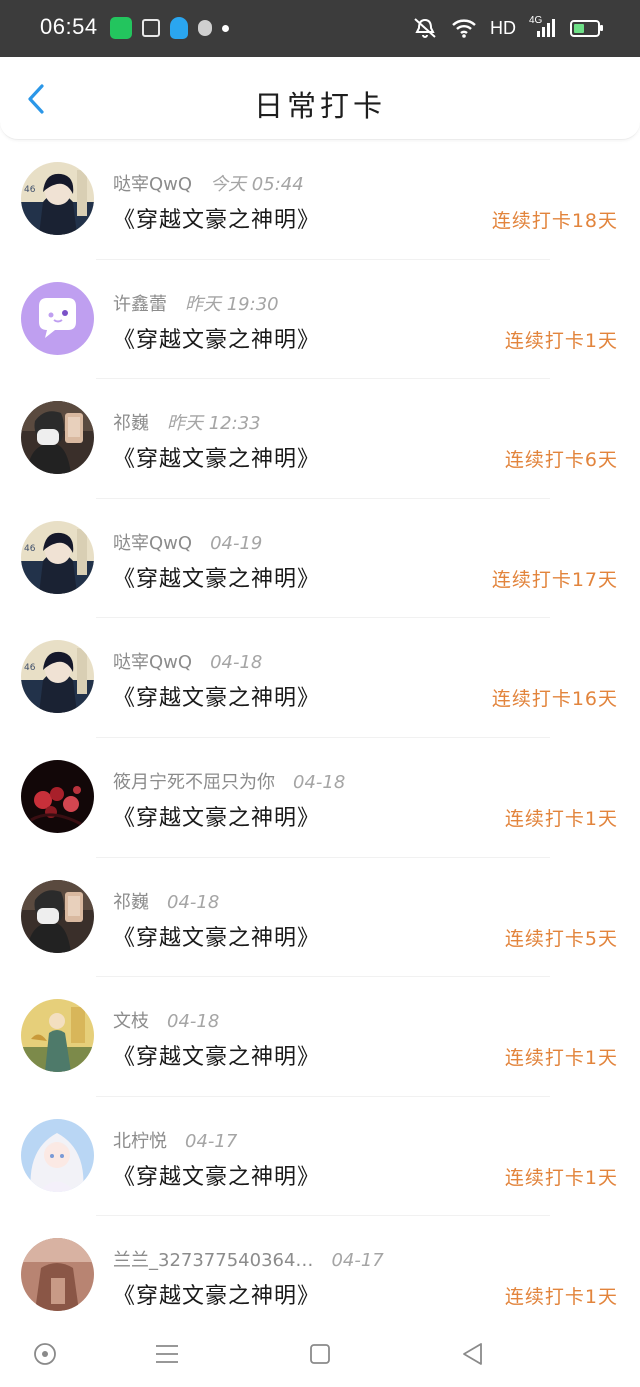  Describe the element at coordinates (320, 1276) in the screenshot. I see `list-item: 兰兰_327377540364… 04-17 《穿越文豪之神明》 连续打卡1天` at that location.